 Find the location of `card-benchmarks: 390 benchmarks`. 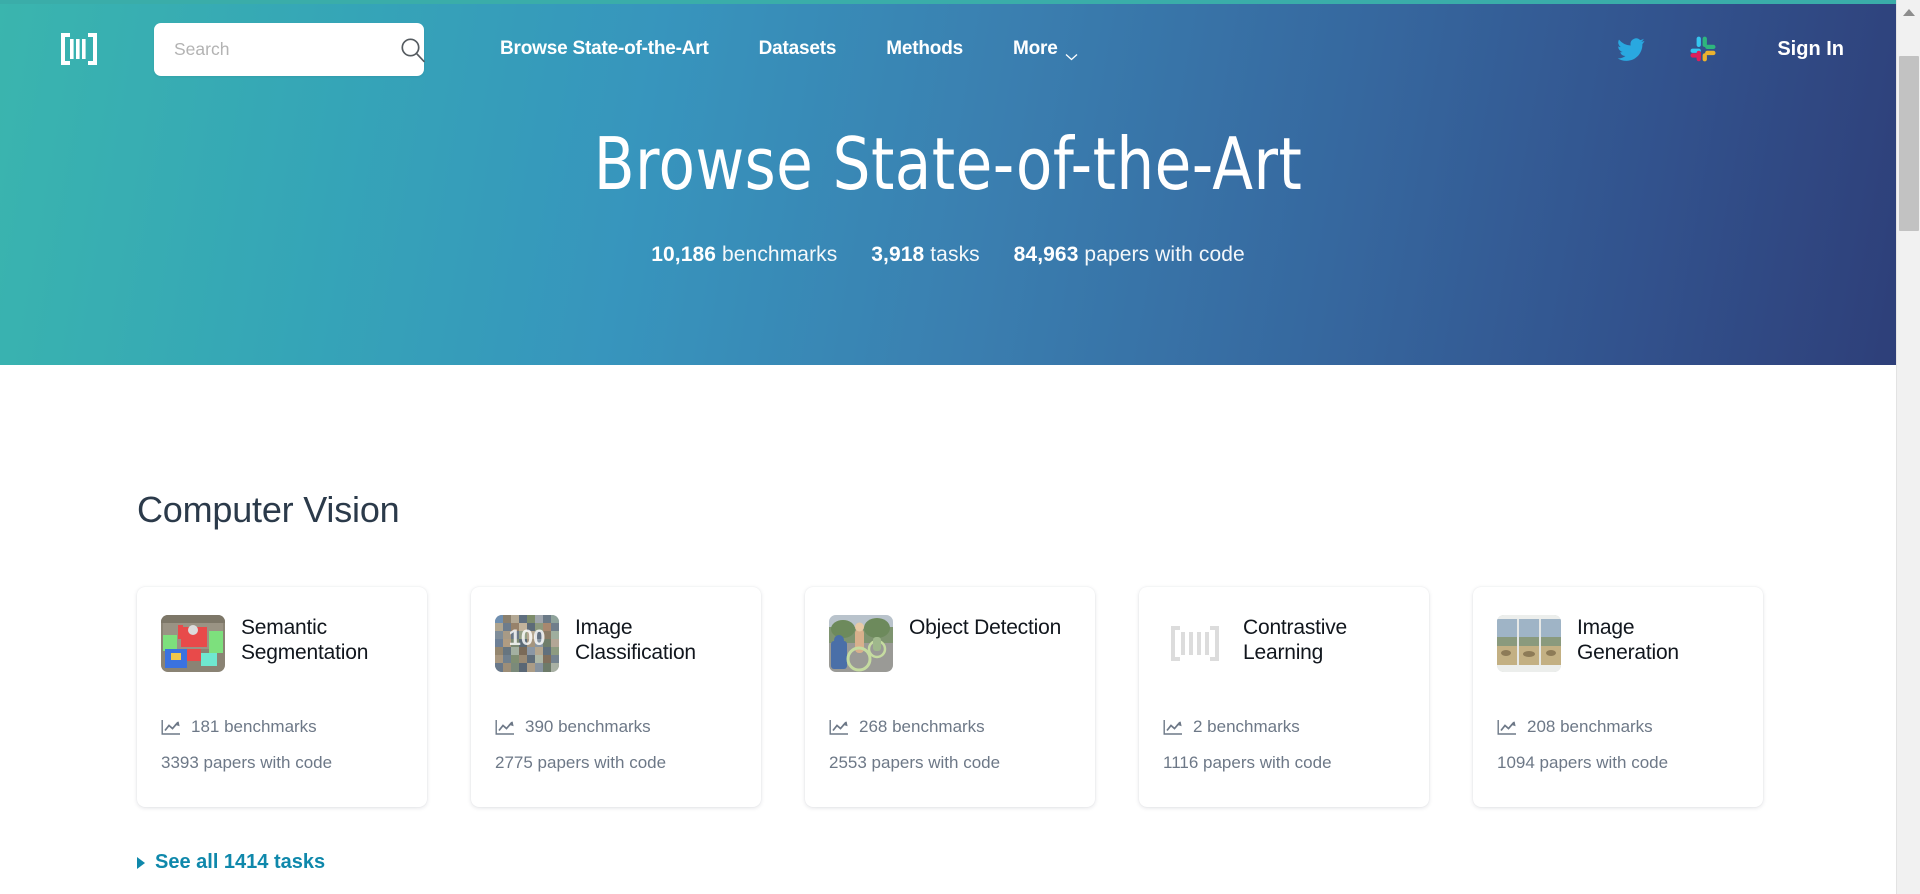

card-benchmarks: 390 benchmarks is located at coordinates (616, 727).